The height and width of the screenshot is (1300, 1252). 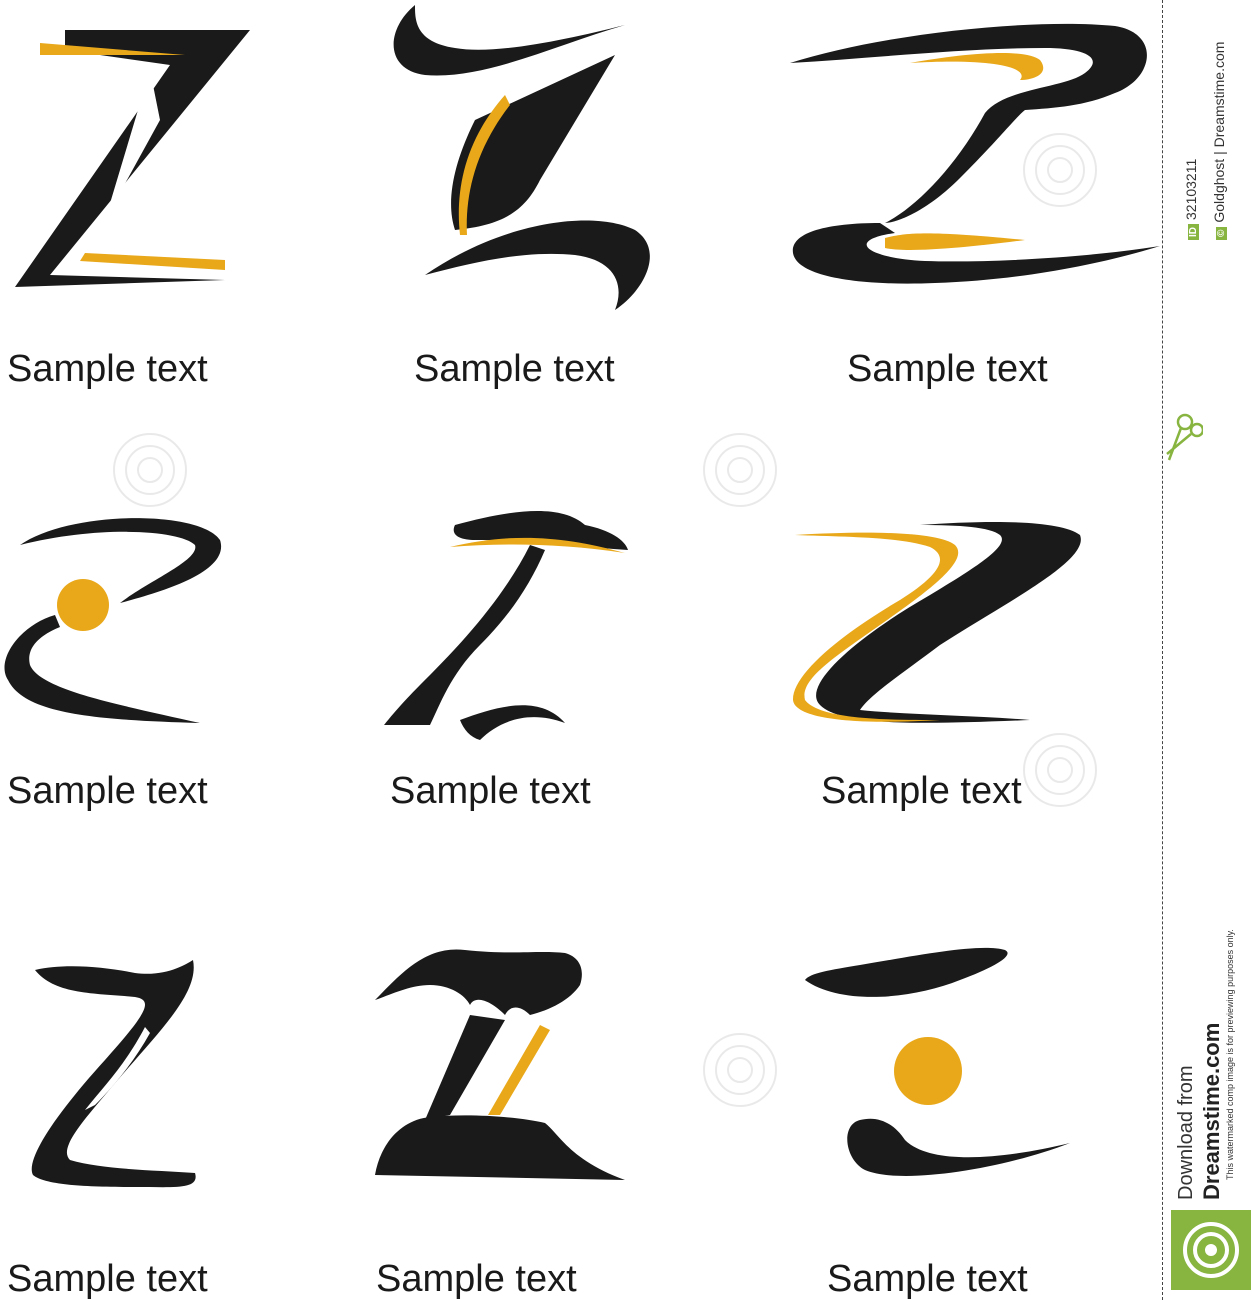 What do you see at coordinates (490, 791) in the screenshot?
I see `caption-5: Sample text` at bounding box center [490, 791].